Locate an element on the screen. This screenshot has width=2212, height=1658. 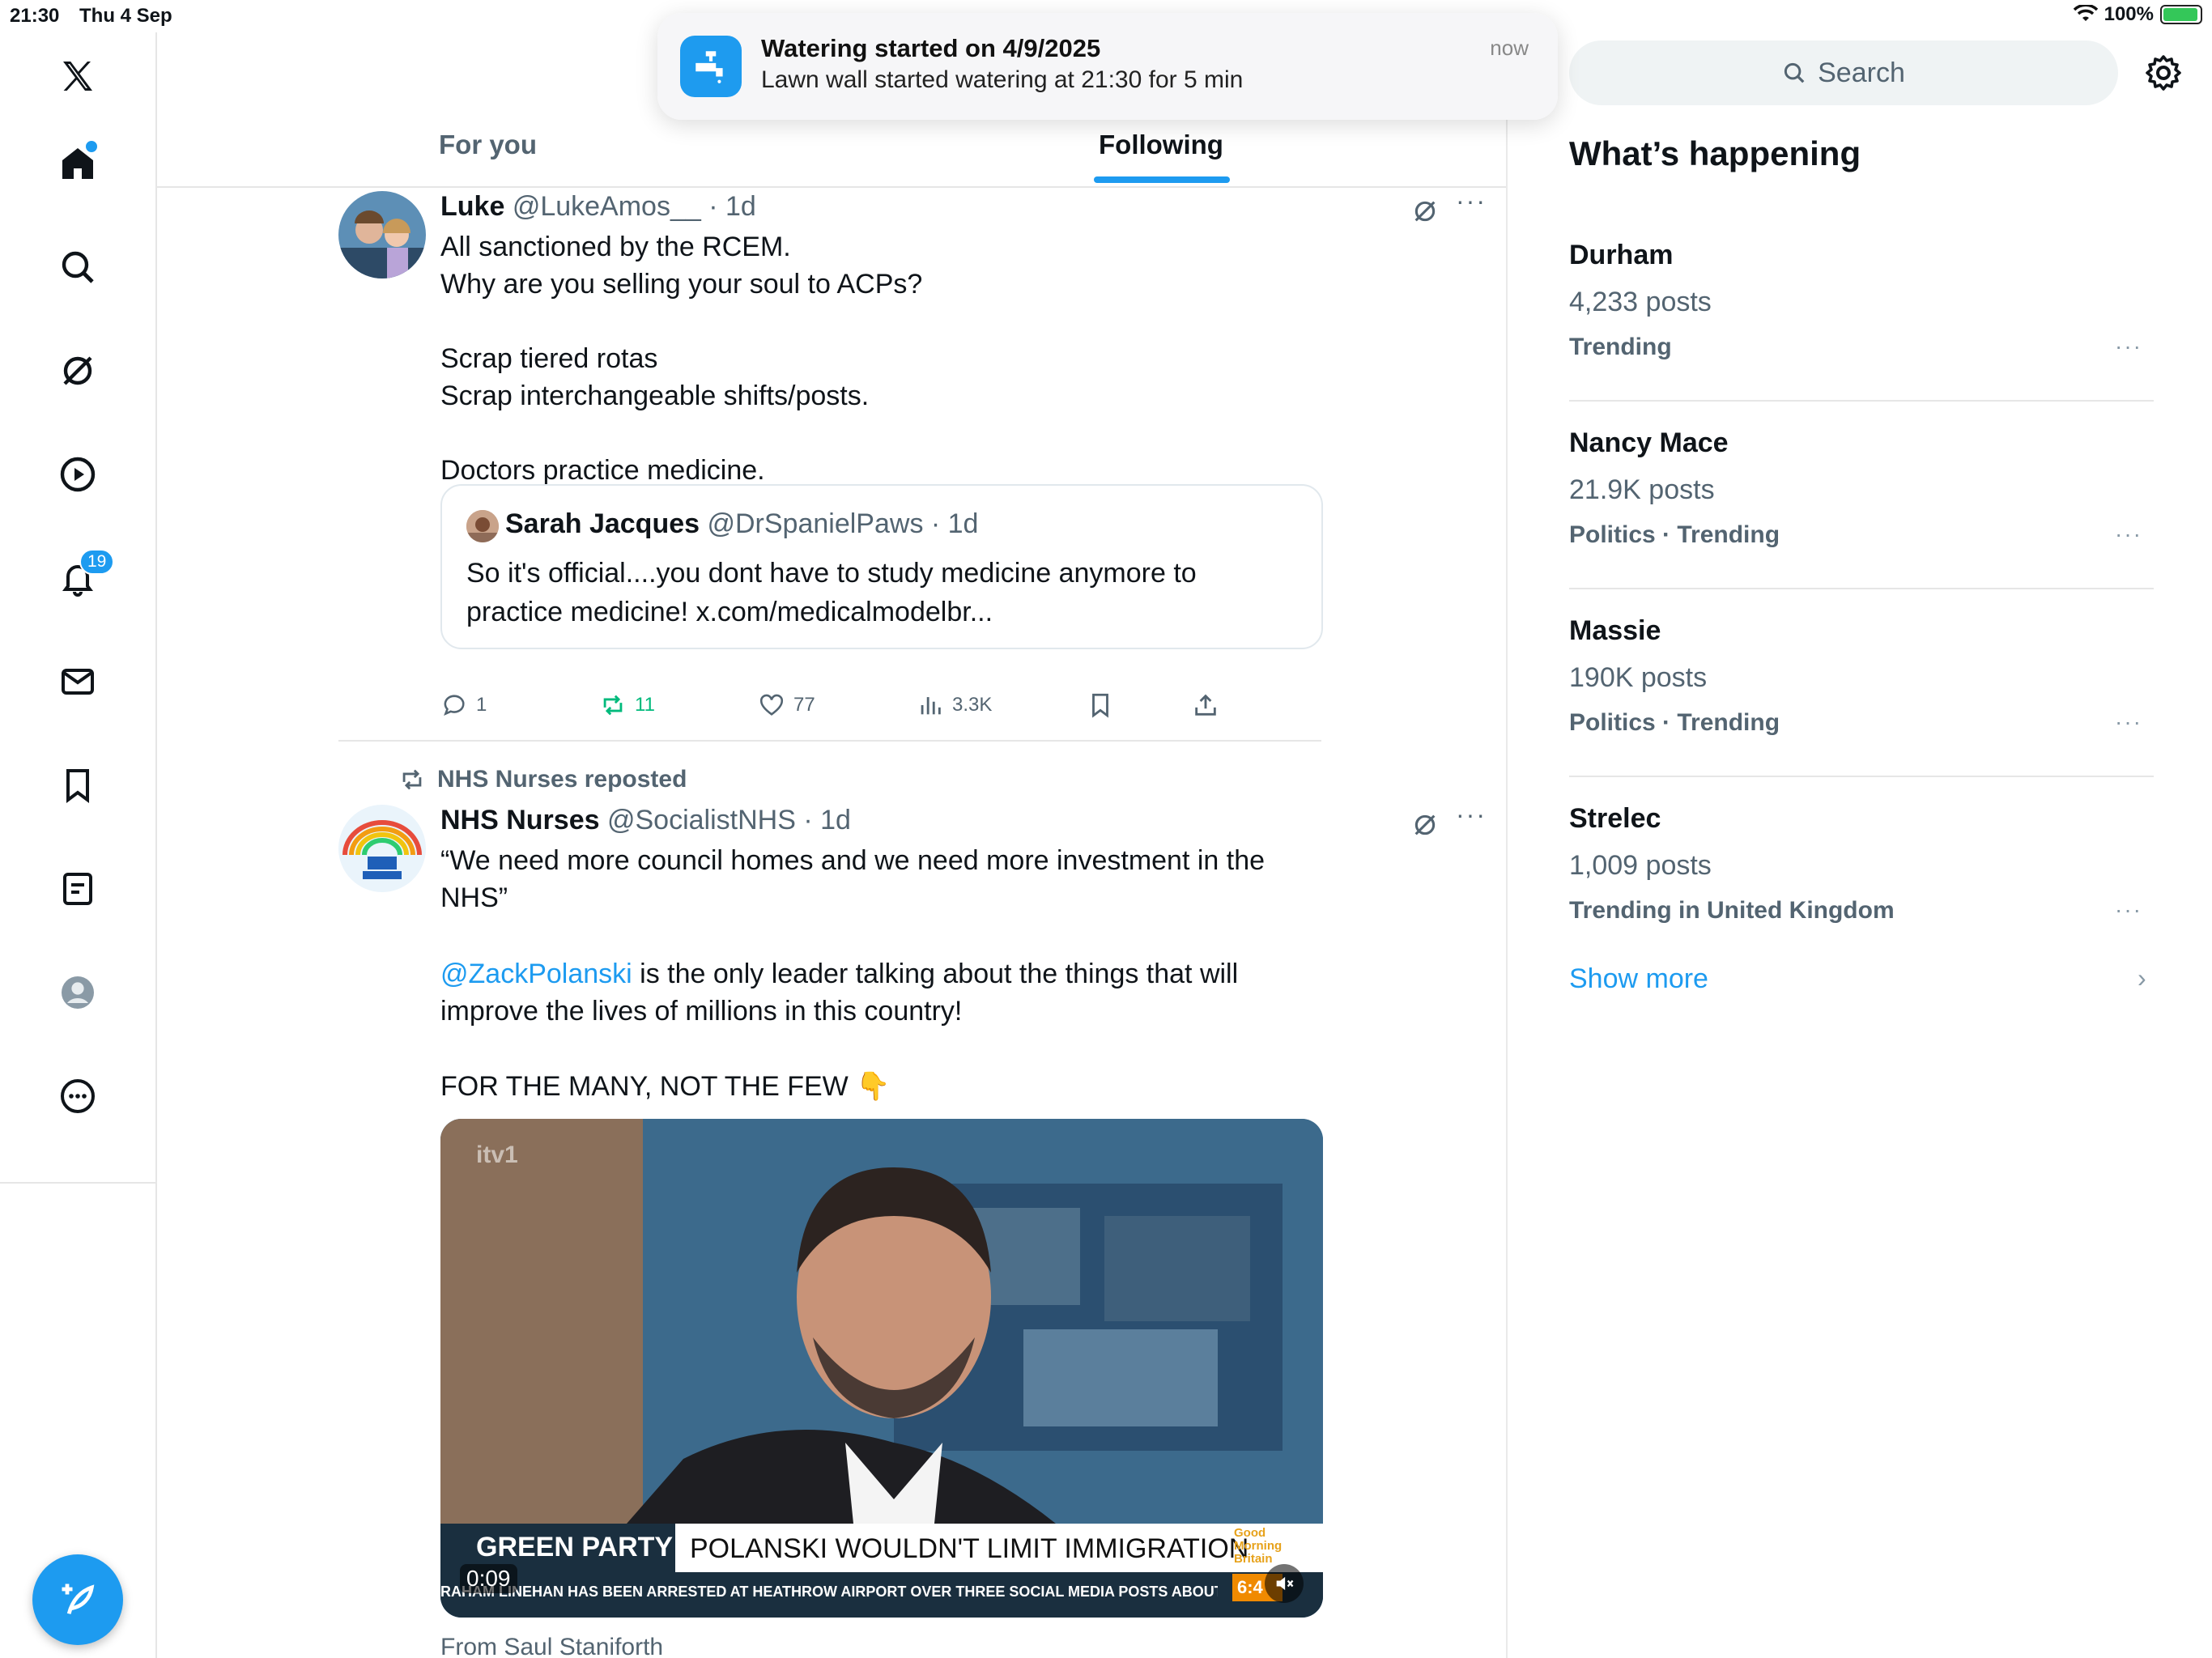
tweet-author-name: Luke is located at coordinates (472, 206).